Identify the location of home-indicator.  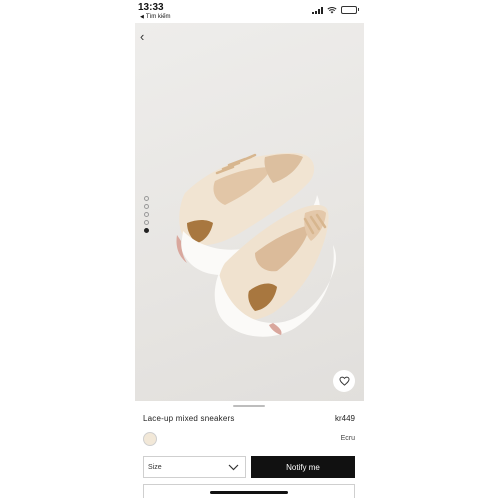
(249, 492).